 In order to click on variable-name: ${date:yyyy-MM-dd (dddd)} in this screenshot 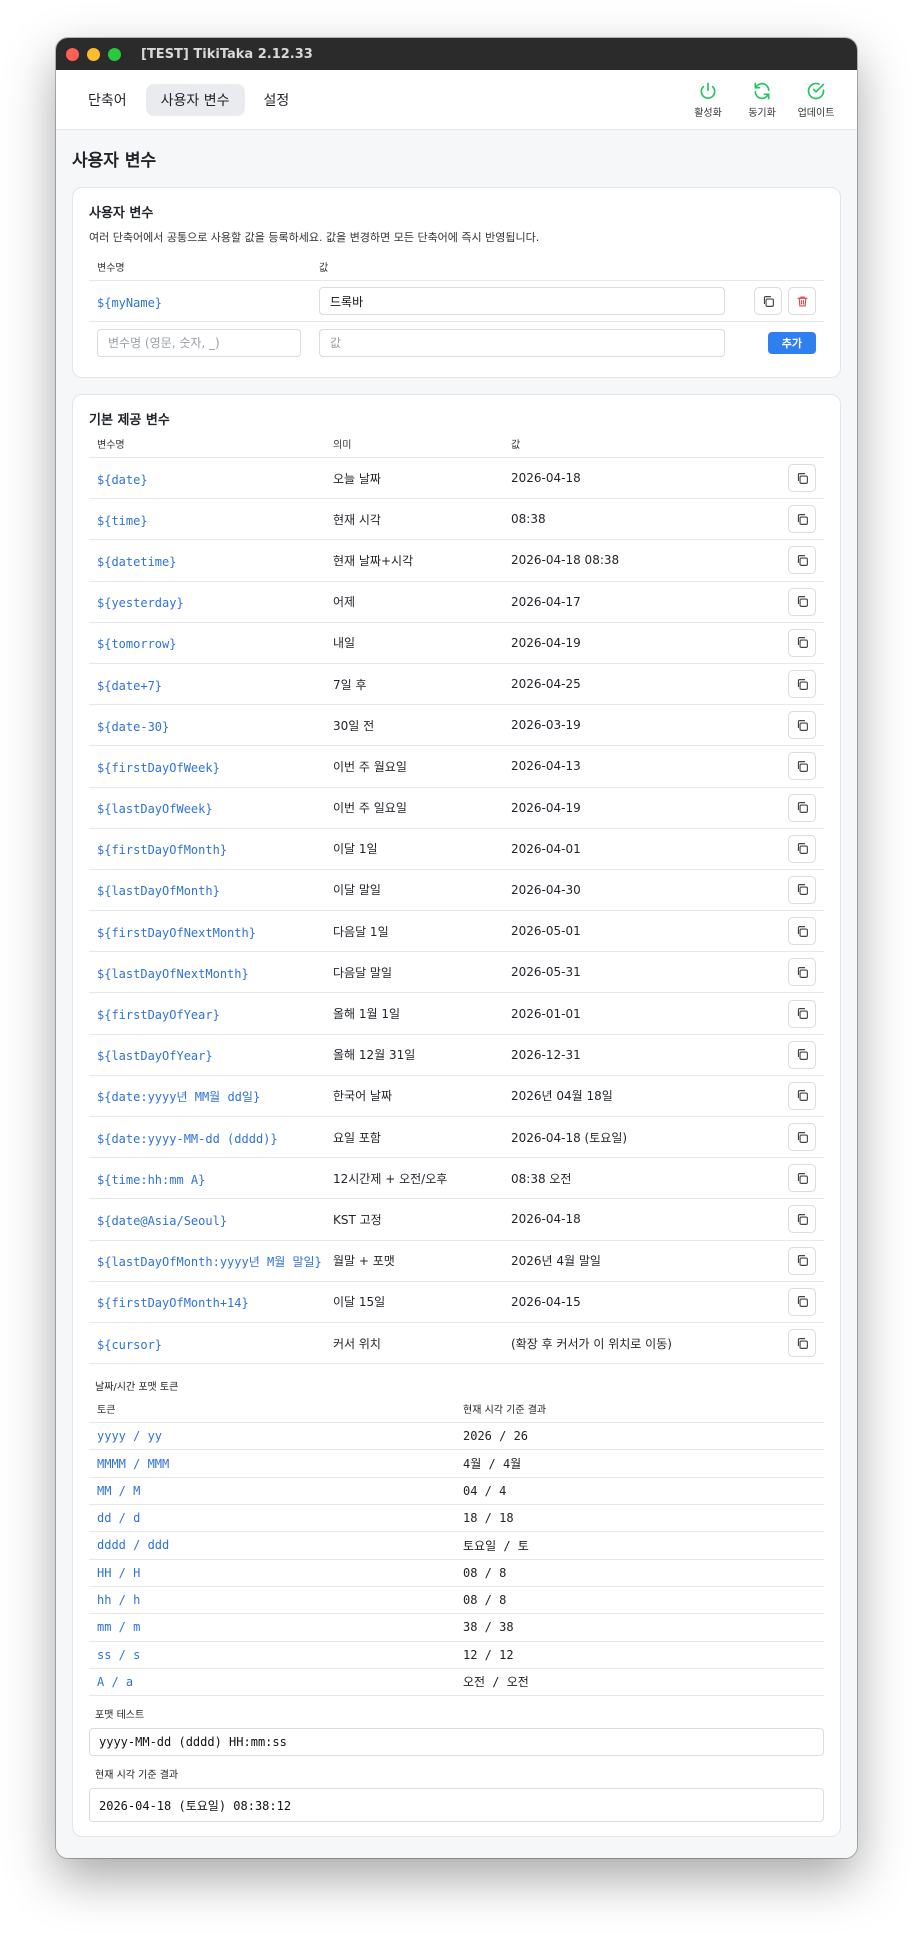, I will do `click(187, 1138)`.